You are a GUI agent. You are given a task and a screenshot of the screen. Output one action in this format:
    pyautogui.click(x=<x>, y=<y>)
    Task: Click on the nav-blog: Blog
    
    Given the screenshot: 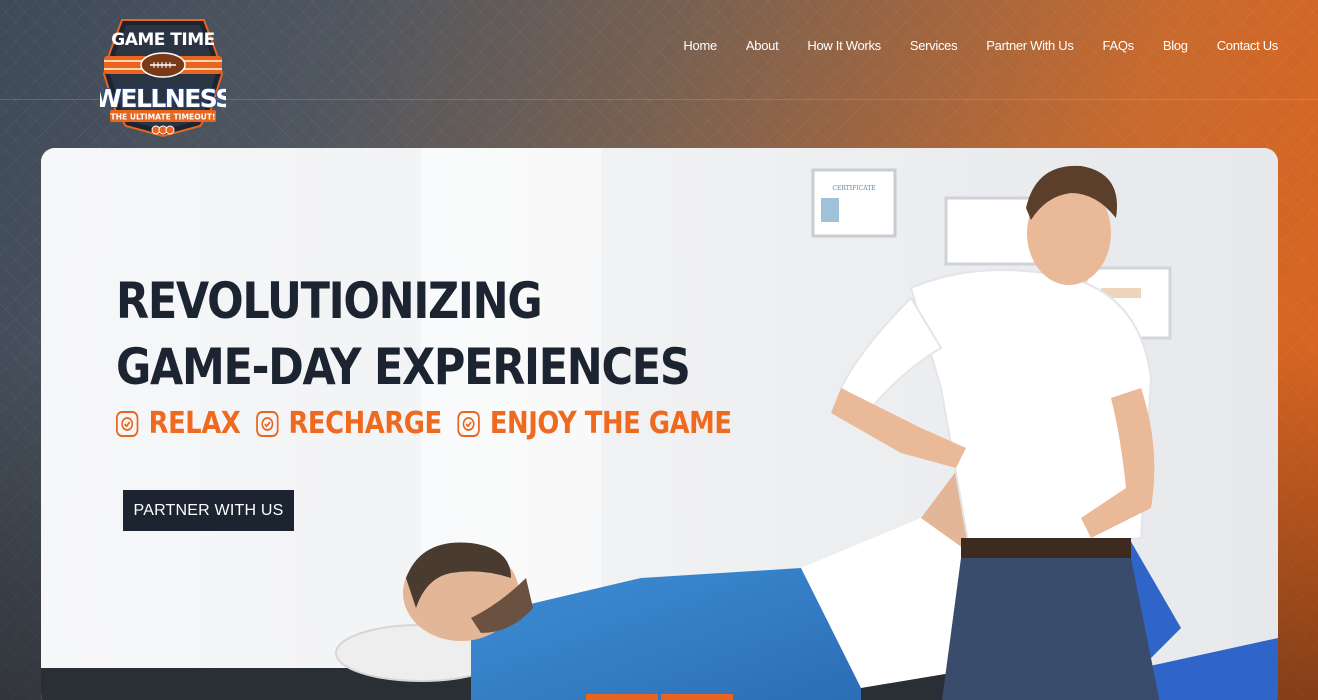 What is the action you would take?
    pyautogui.click(x=1175, y=45)
    